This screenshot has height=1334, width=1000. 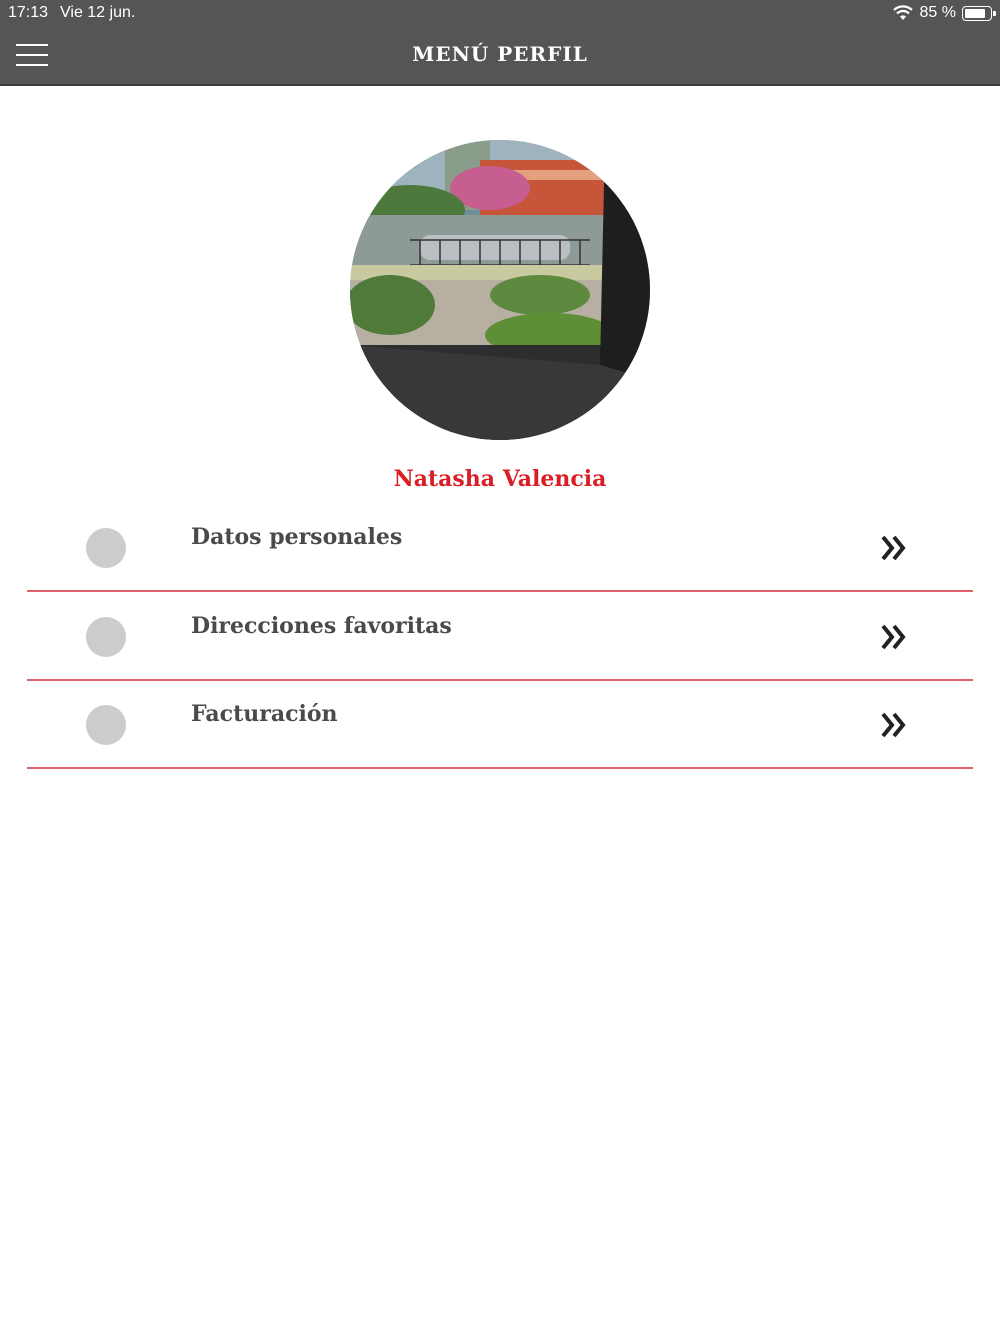 I want to click on menu-item-facturacion: Facturación, so click(x=500, y=725).